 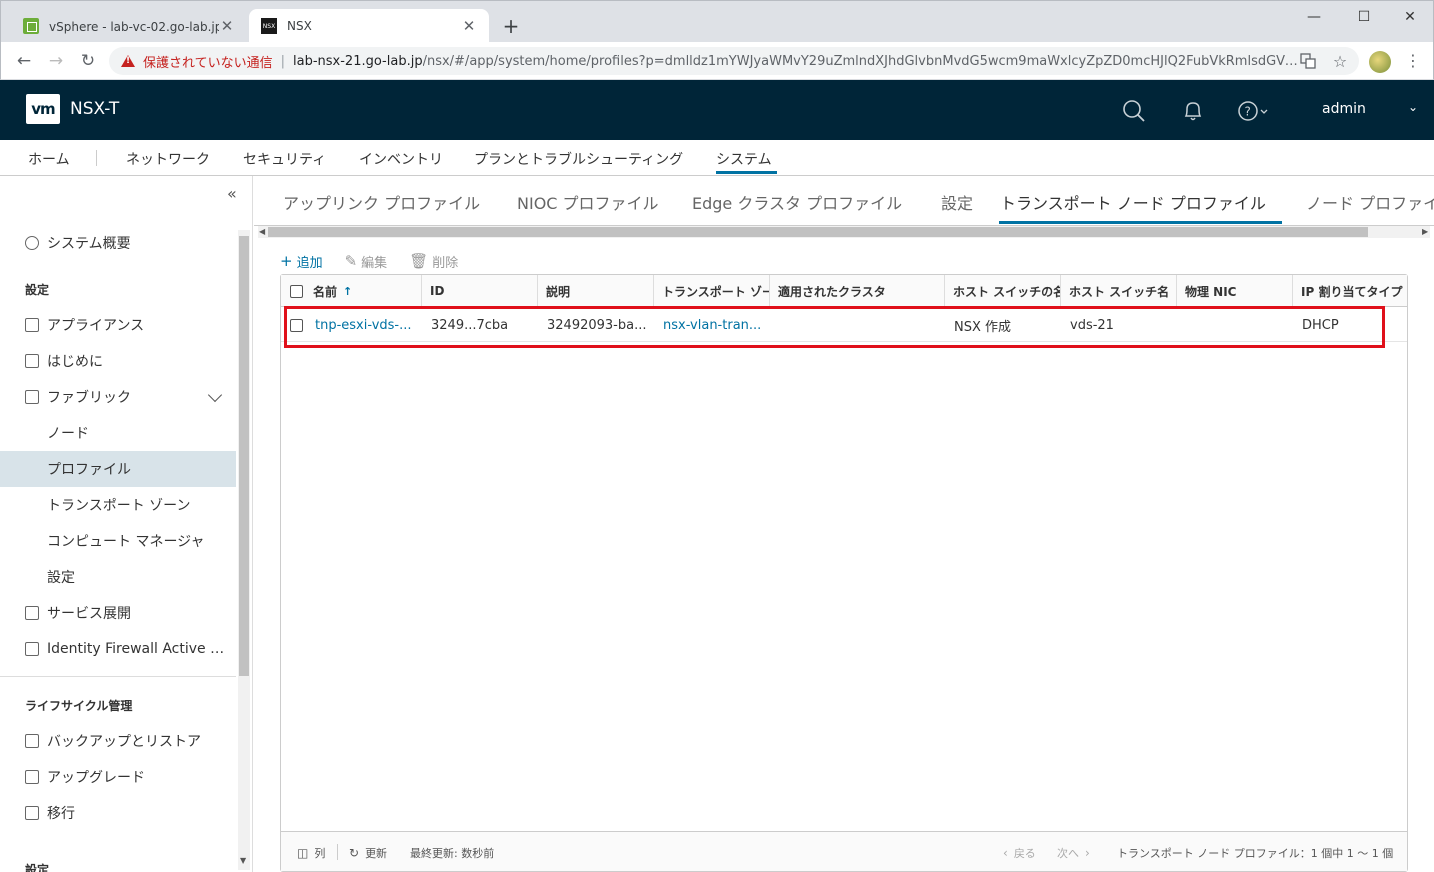 What do you see at coordinates (711, 291) in the screenshot?
I see `column-header-transport-zone: トランスポート ゾーン` at bounding box center [711, 291].